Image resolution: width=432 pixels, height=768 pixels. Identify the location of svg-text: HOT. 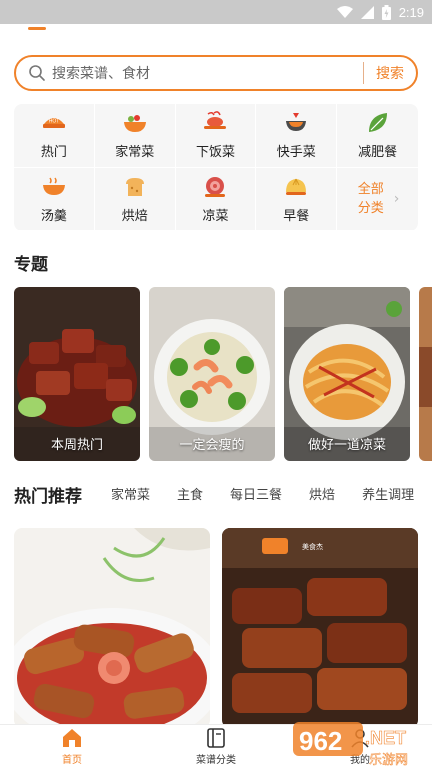
(54, 122).